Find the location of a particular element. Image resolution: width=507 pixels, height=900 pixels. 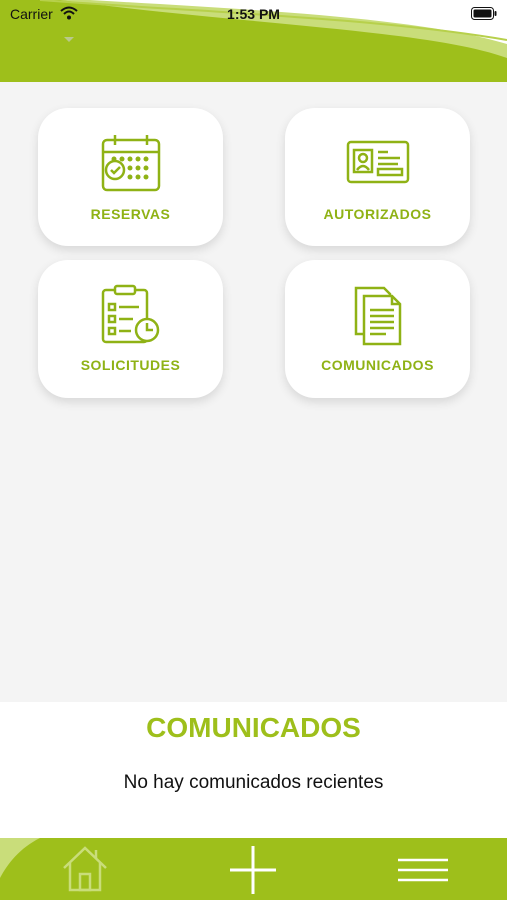

bottom-nav-bar is located at coordinates (253, 869).